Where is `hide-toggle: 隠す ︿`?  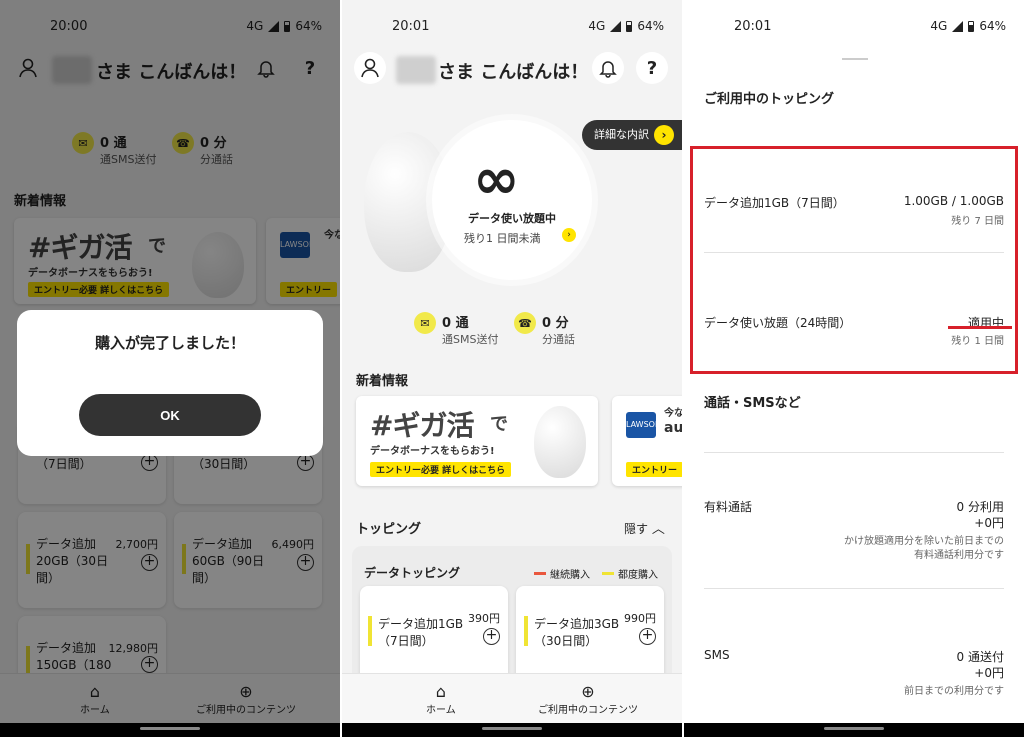
hide-toggle: 隠す ︿ is located at coordinates (644, 527).